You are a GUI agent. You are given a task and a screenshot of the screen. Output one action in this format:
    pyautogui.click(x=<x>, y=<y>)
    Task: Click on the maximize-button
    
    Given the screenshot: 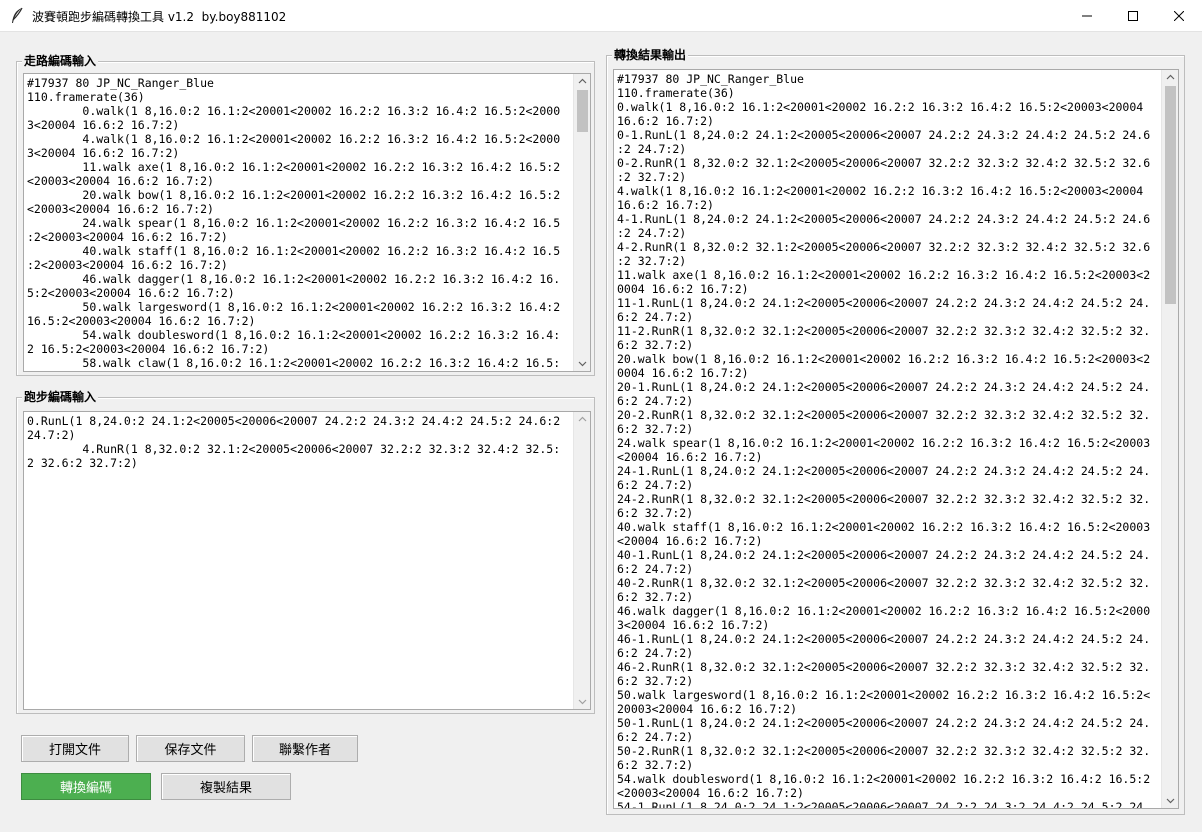 What is the action you would take?
    pyautogui.click(x=1133, y=16)
    